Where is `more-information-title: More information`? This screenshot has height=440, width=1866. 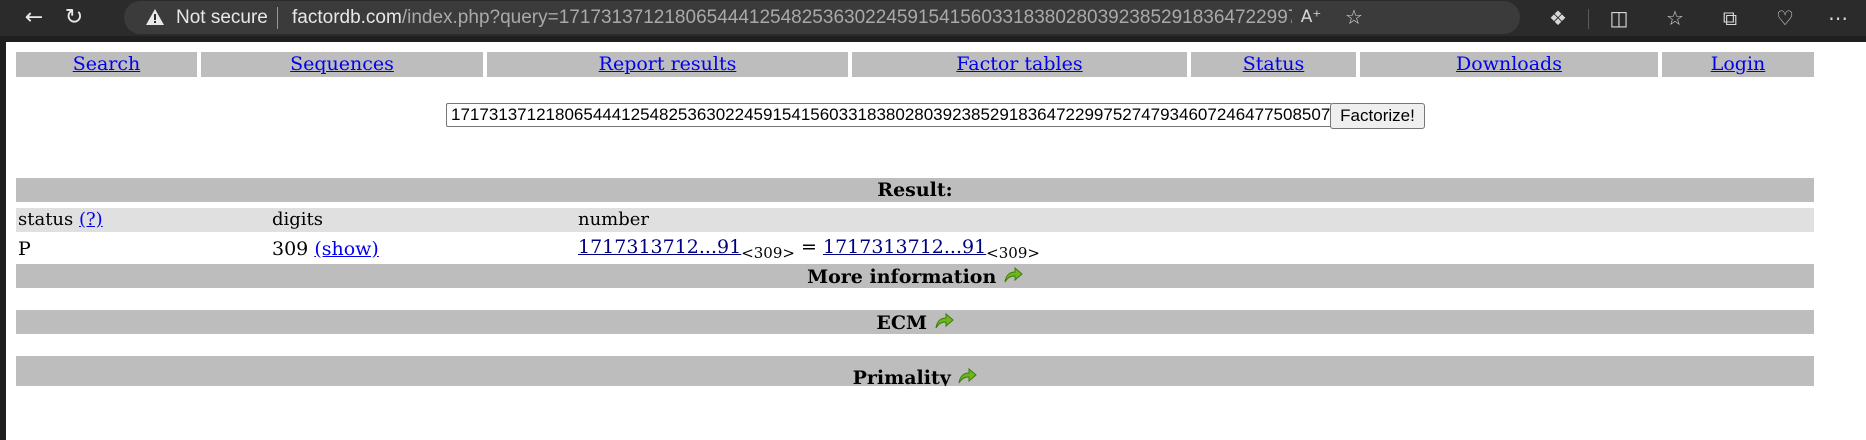
more-information-title: More information is located at coordinates (902, 277).